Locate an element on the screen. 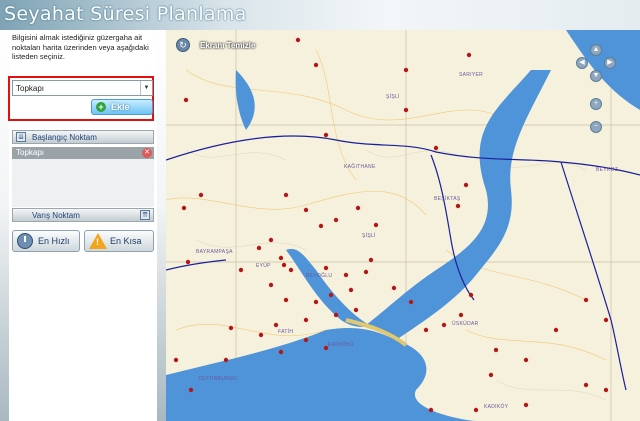 This screenshot has width=640, height=421. fastest-route-button: En Hızlı is located at coordinates (46, 241).